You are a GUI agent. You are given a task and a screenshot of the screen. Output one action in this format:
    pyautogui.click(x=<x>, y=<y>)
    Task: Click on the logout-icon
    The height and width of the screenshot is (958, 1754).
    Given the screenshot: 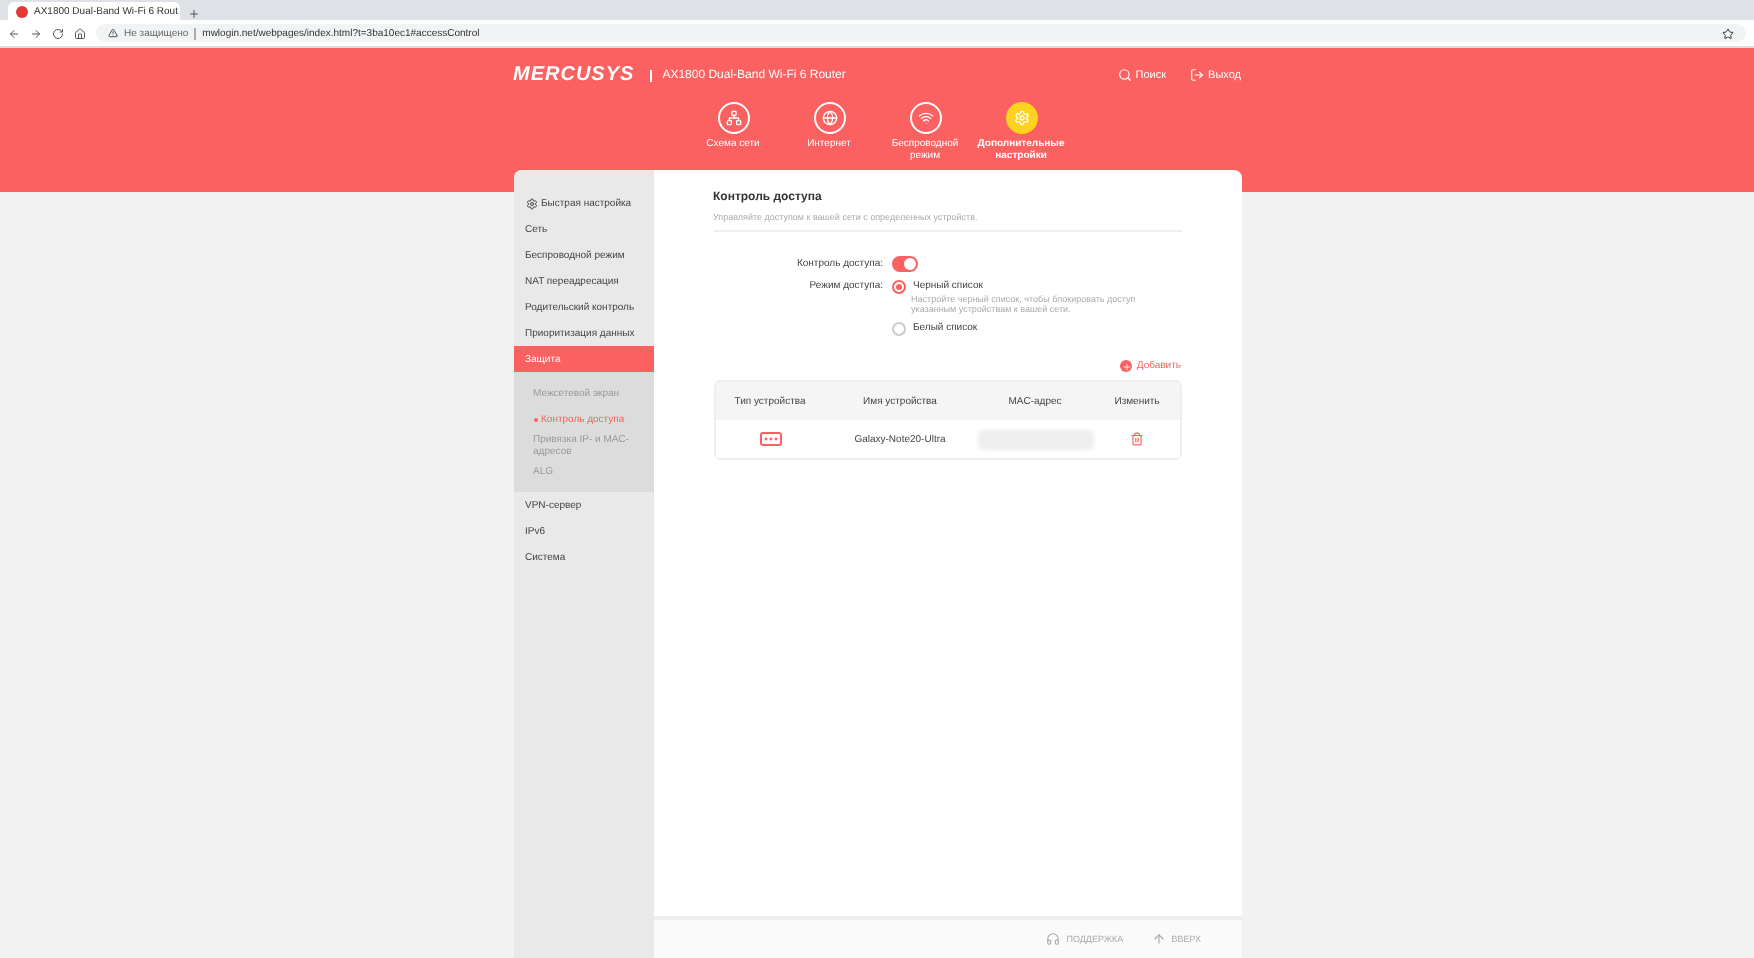 What is the action you would take?
    pyautogui.click(x=1197, y=75)
    